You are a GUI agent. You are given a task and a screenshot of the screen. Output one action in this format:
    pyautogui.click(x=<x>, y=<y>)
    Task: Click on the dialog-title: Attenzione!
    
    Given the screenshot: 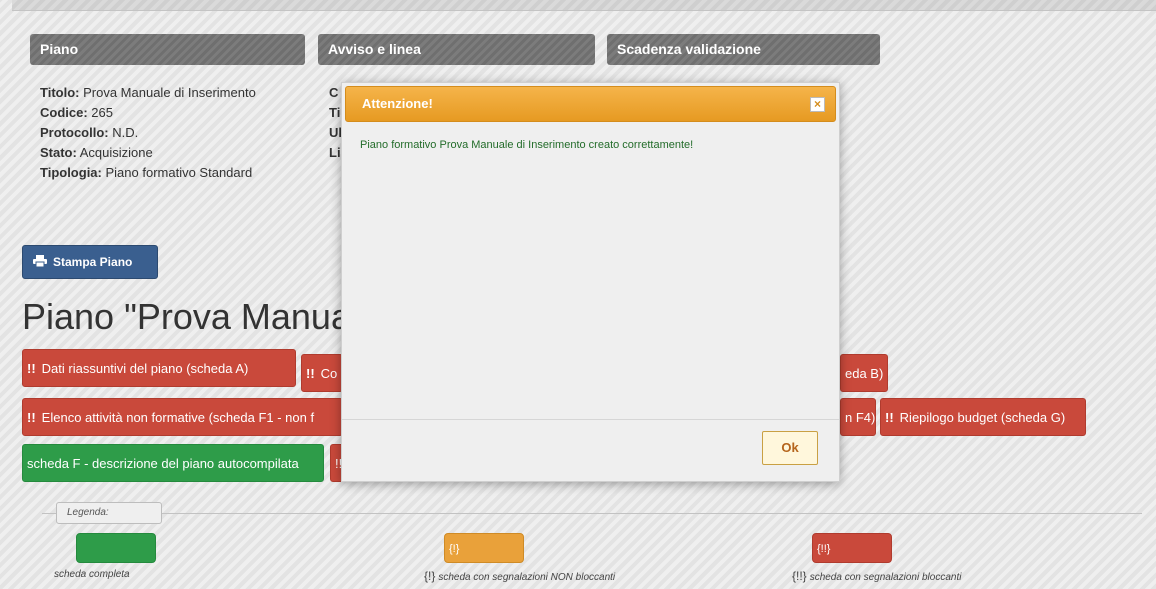 What is the action you would take?
    pyautogui.click(x=397, y=103)
    